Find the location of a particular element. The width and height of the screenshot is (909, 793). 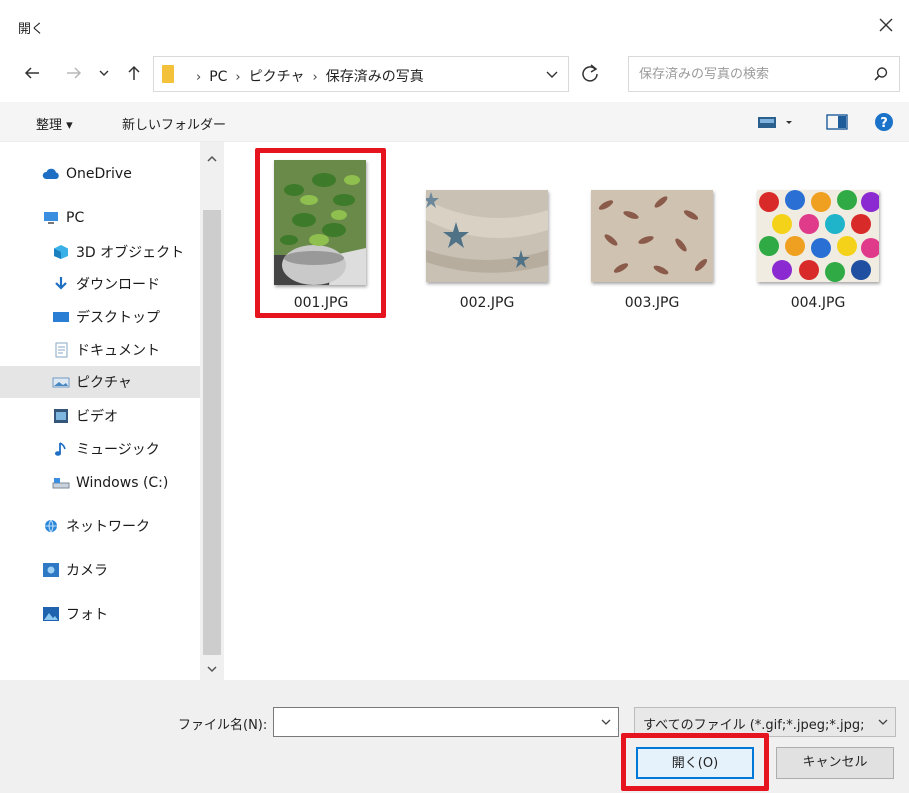

file-item-003: 003.JPG is located at coordinates (652, 230).